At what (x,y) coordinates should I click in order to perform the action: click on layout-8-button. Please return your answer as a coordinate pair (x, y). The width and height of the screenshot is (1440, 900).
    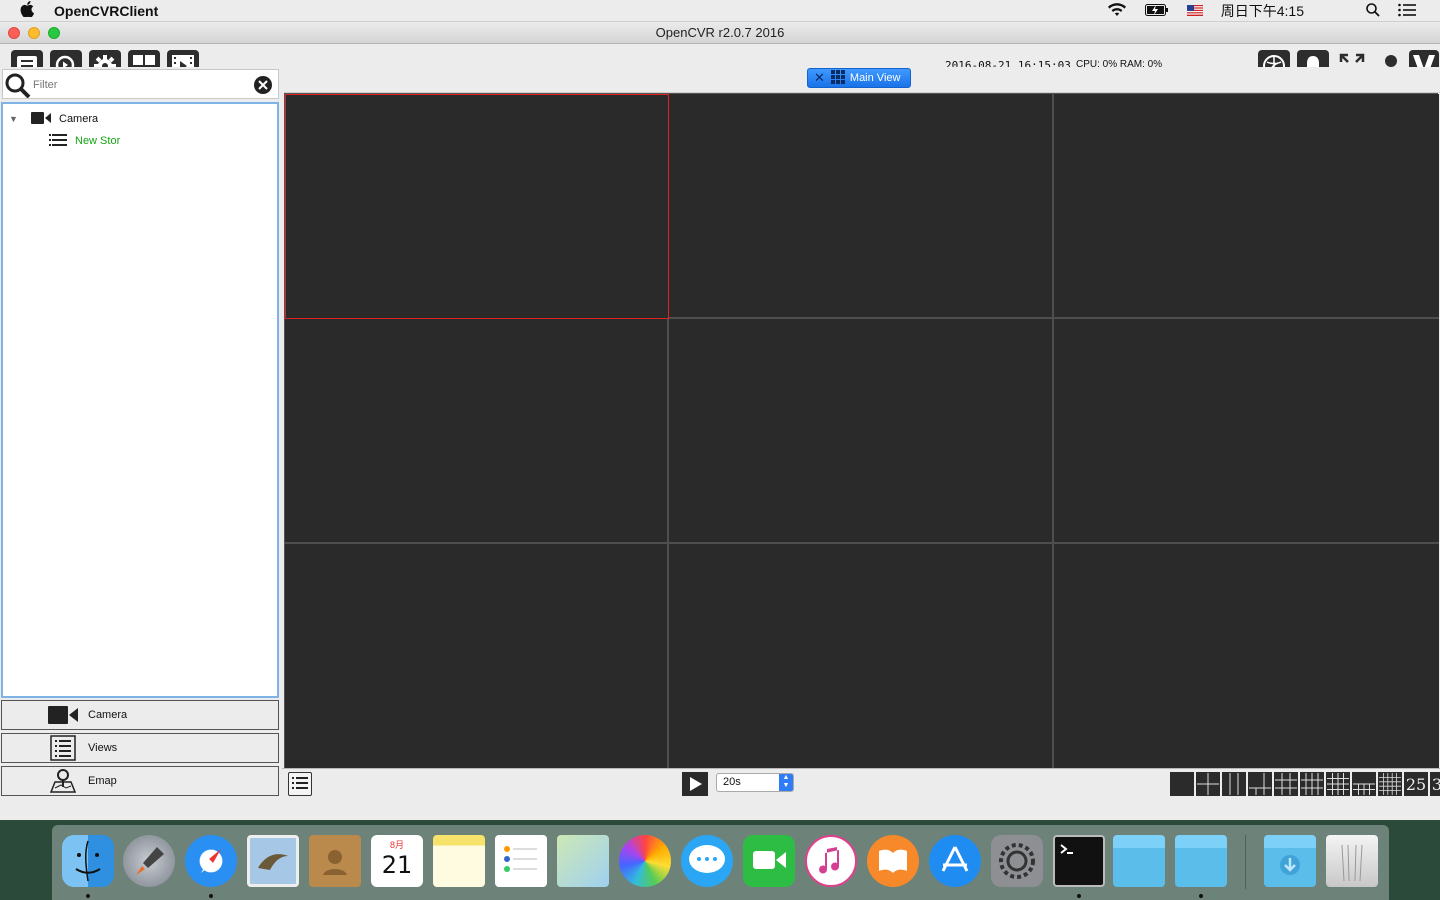
    Looking at the image, I should click on (1260, 784).